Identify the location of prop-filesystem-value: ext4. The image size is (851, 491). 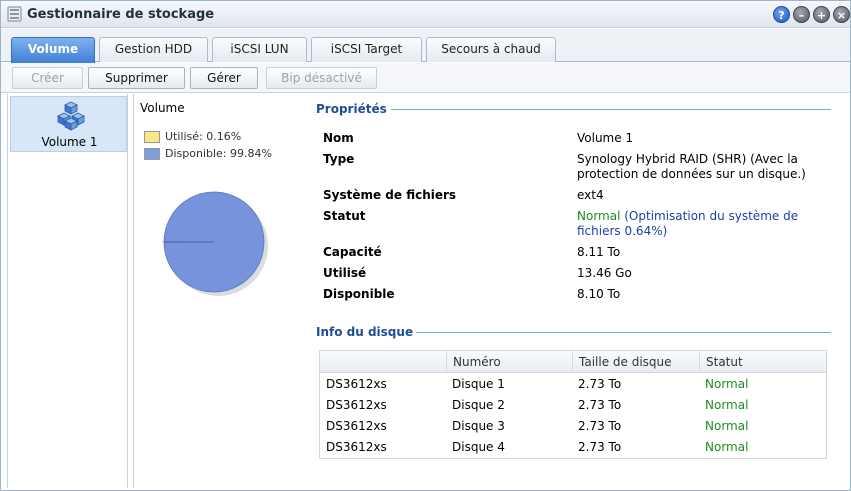
(590, 195).